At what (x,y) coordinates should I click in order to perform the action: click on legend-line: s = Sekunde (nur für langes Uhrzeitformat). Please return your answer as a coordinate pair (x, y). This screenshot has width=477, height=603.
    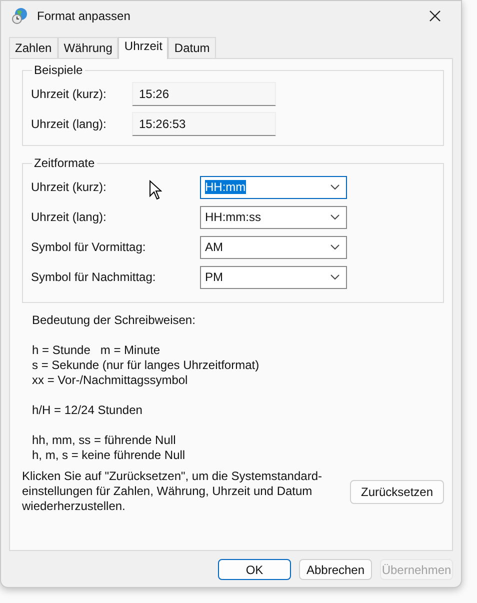
    Looking at the image, I should click on (146, 365).